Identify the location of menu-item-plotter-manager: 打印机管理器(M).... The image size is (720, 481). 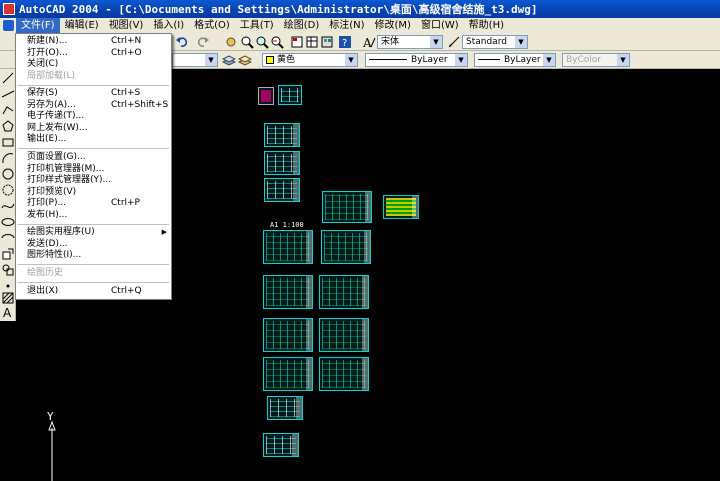
(93, 170).